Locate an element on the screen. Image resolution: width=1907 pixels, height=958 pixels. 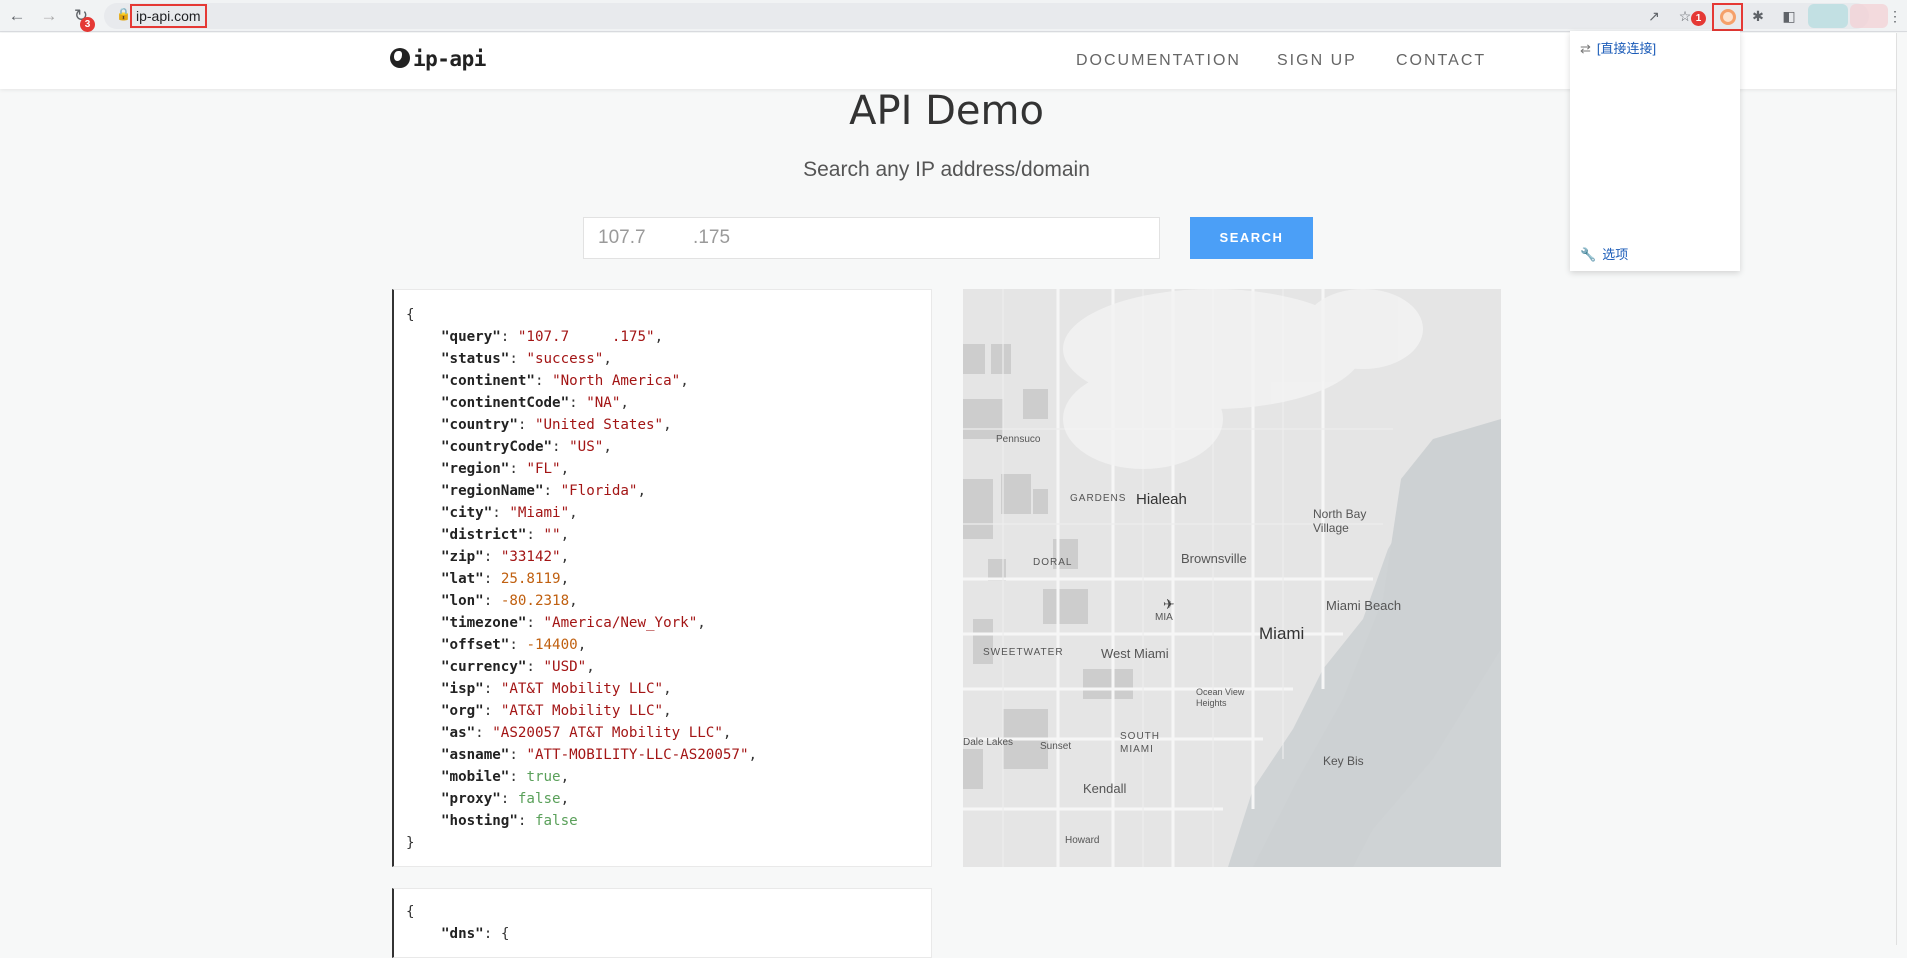
json-key: "hosting" is located at coordinates (479, 821).